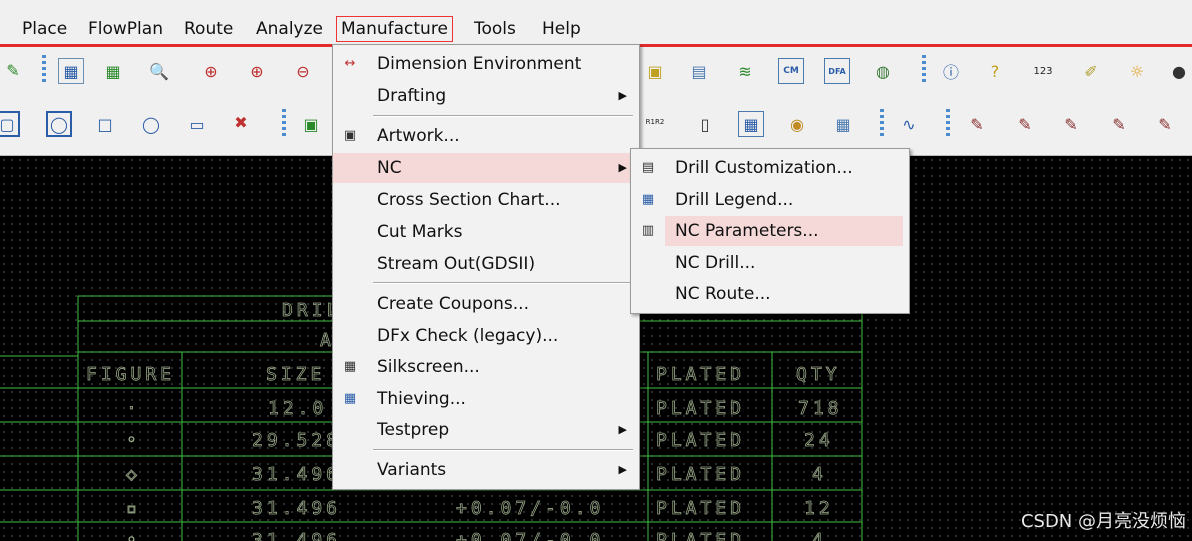 The width and height of the screenshot is (1192, 541). Describe the element at coordinates (700, 408) in the screenshot. I see `row1-plated: PLATED` at that location.